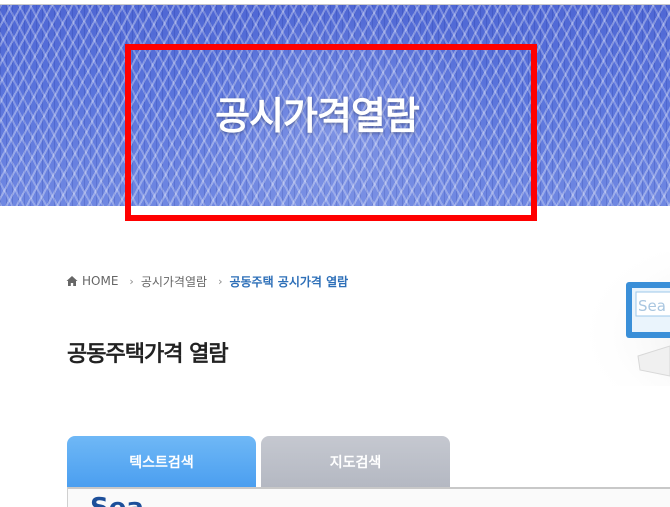  I want to click on panel-heading: Sea, so click(117, 501).